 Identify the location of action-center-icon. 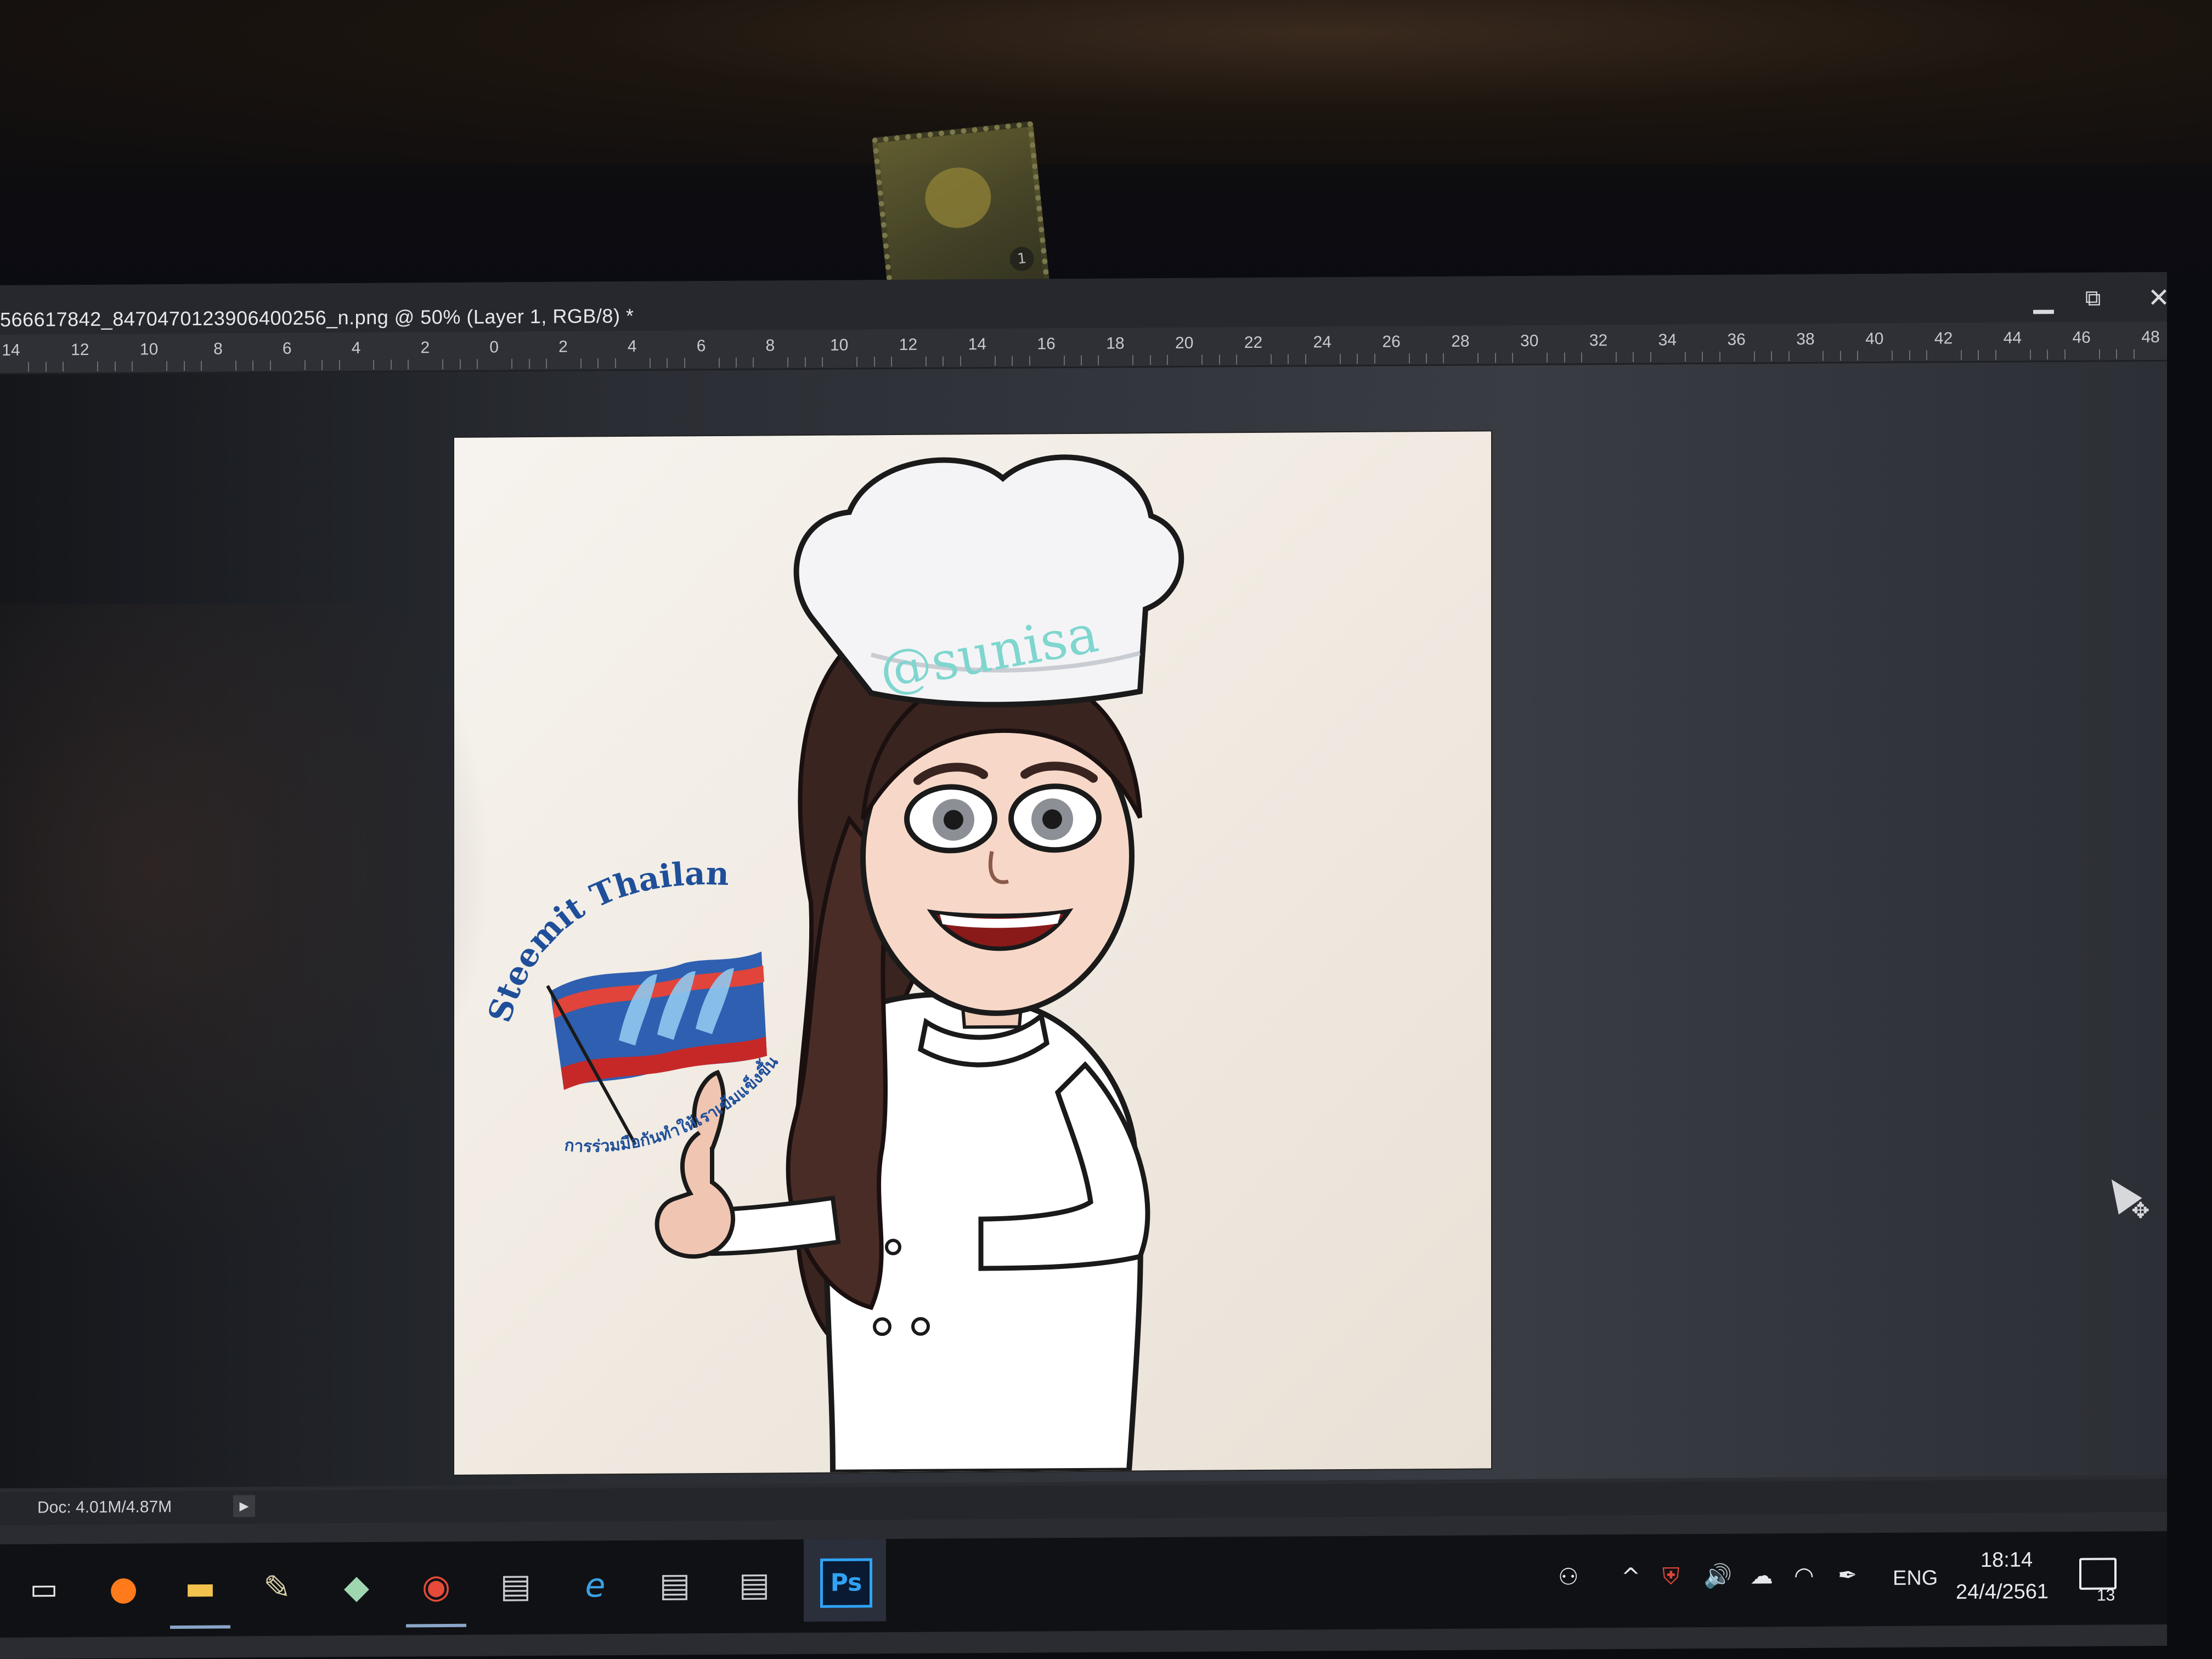
(2098, 1574).